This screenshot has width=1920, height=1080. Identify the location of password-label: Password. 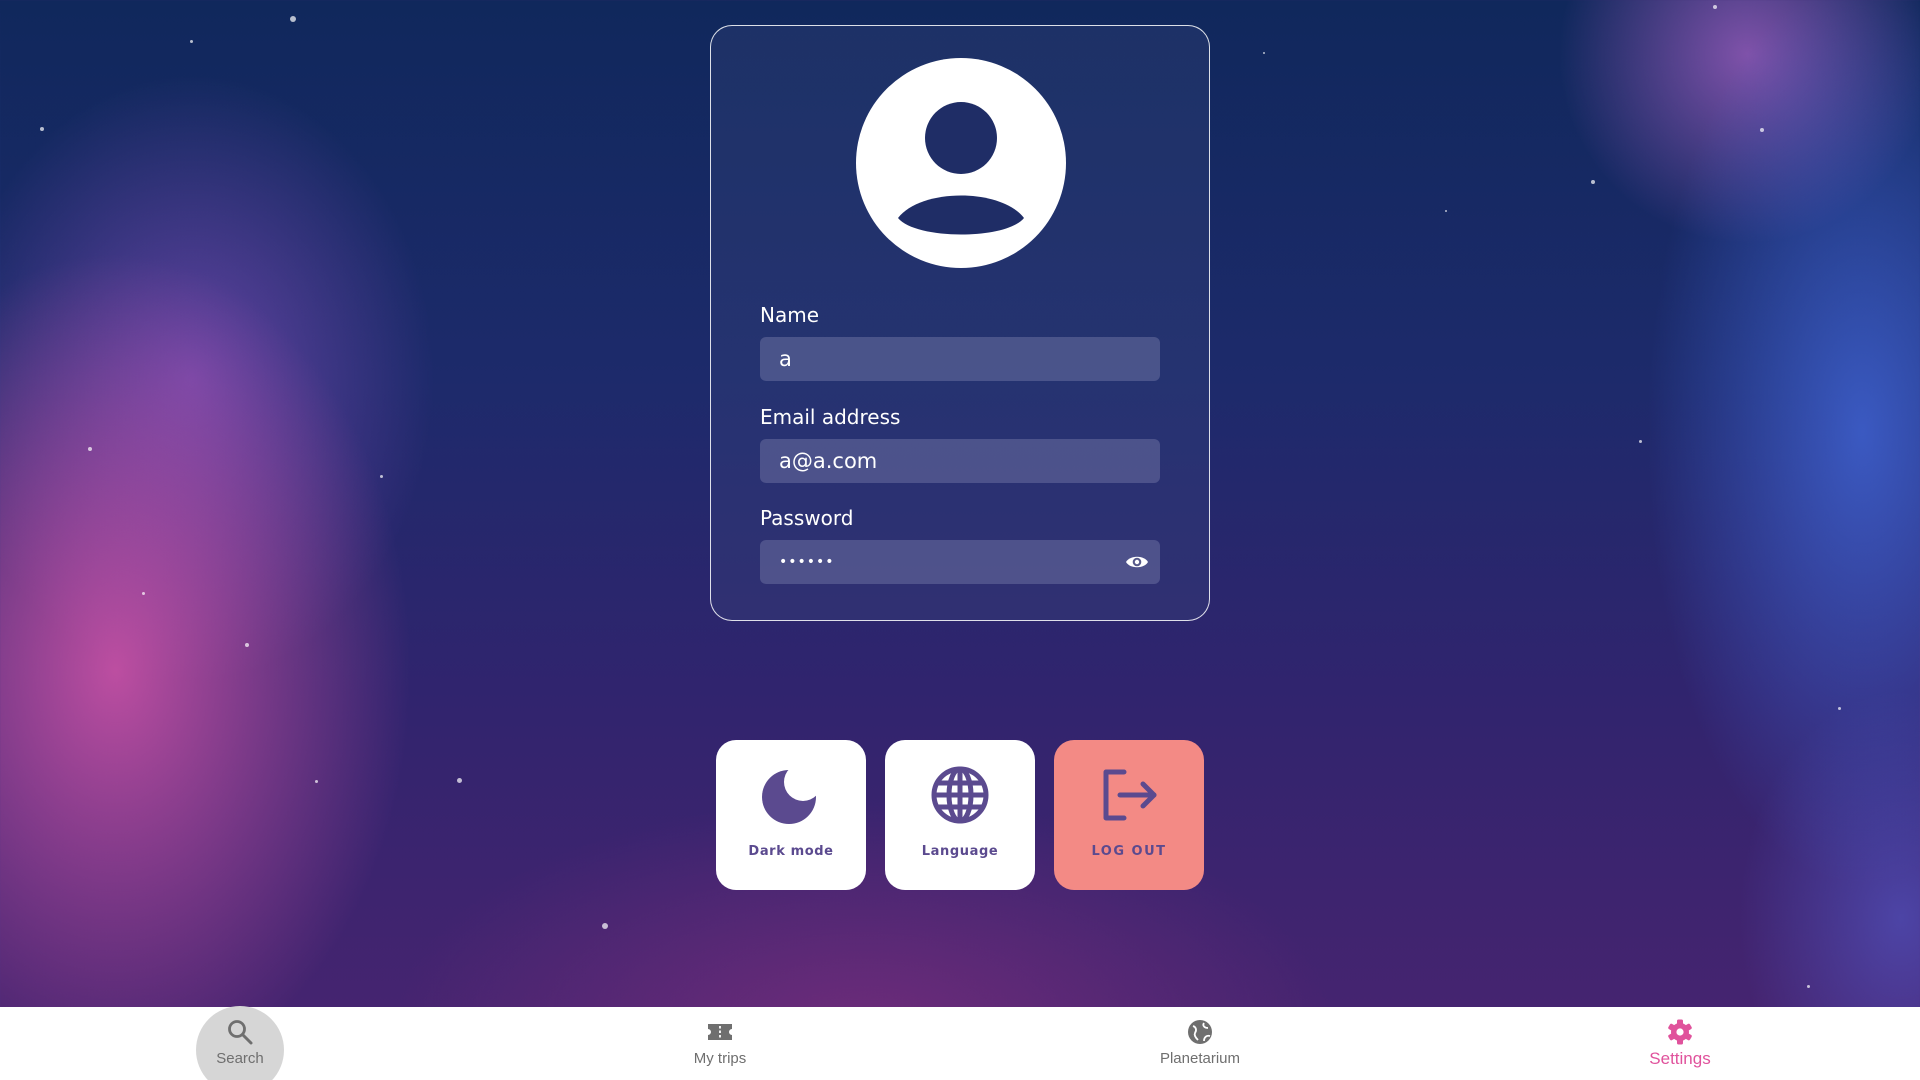
(807, 518).